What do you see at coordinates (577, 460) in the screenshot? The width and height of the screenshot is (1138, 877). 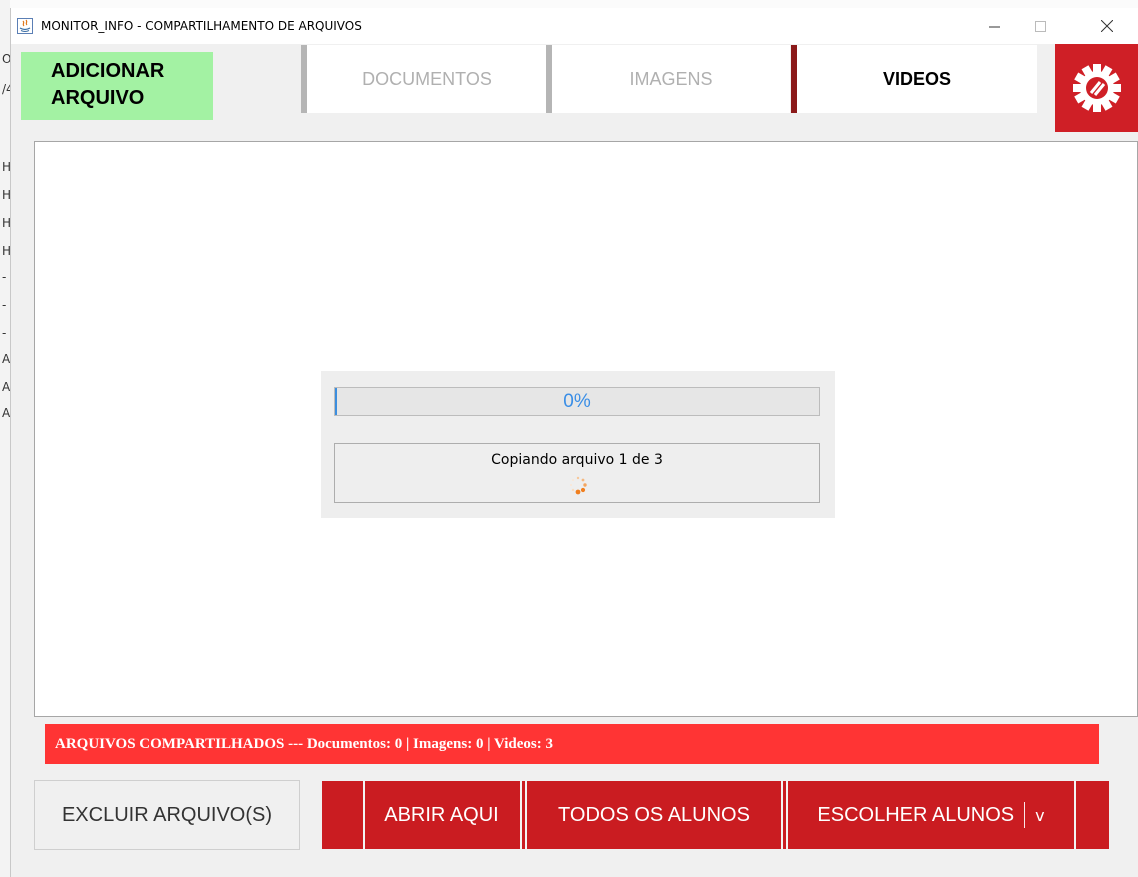 I see `copy-status-text: Copiando arquivo 1 de 3` at bounding box center [577, 460].